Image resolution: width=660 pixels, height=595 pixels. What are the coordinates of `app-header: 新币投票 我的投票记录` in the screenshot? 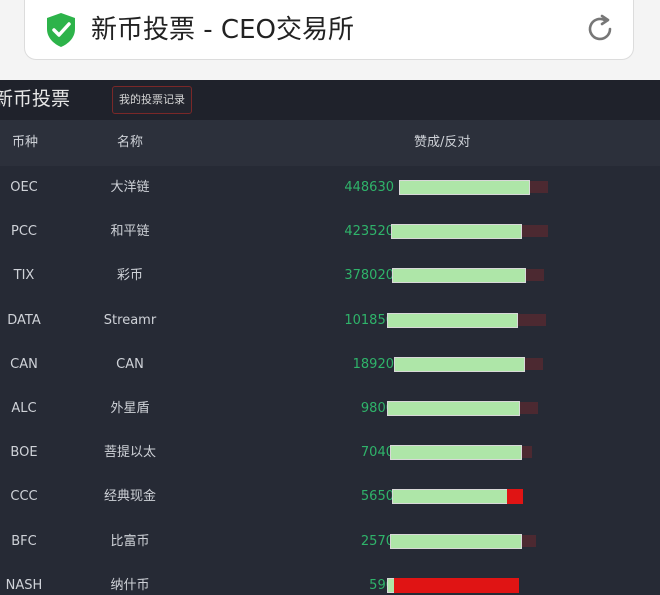 It's located at (330, 100).